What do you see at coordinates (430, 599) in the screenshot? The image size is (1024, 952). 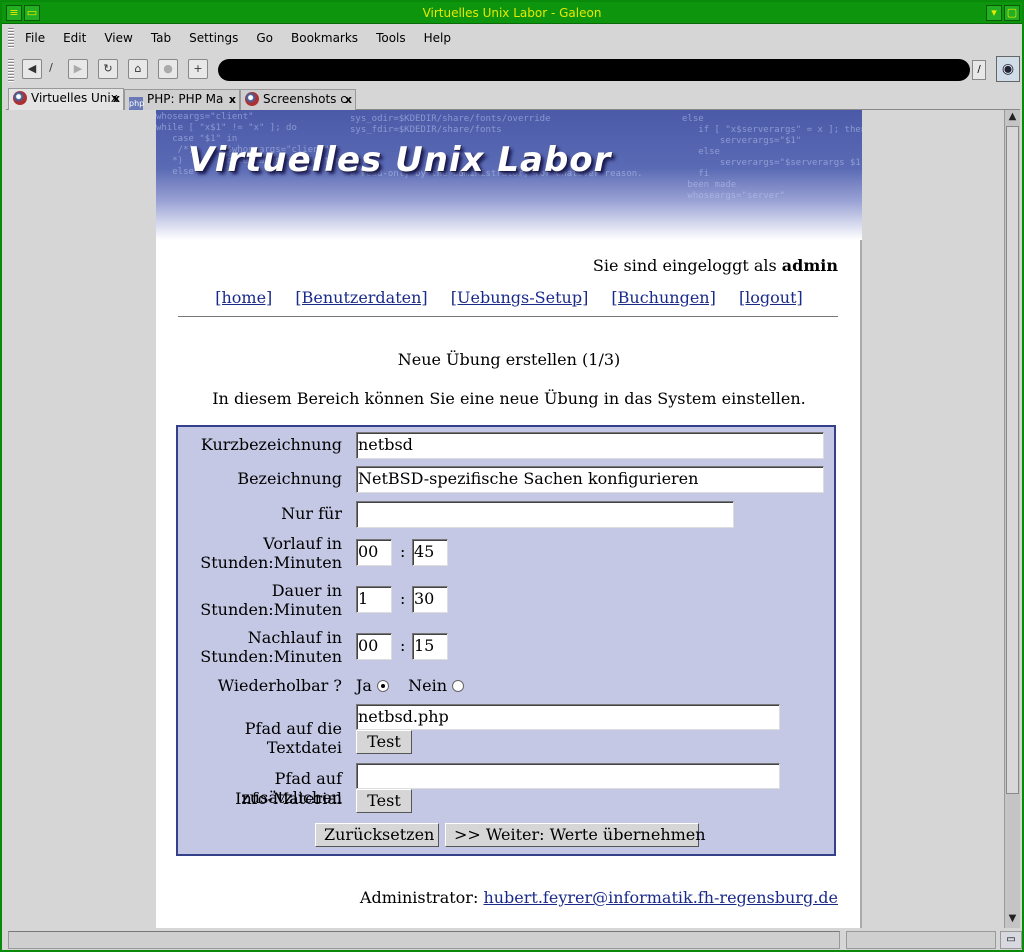 I see `dauer-minutes-input: 30` at bounding box center [430, 599].